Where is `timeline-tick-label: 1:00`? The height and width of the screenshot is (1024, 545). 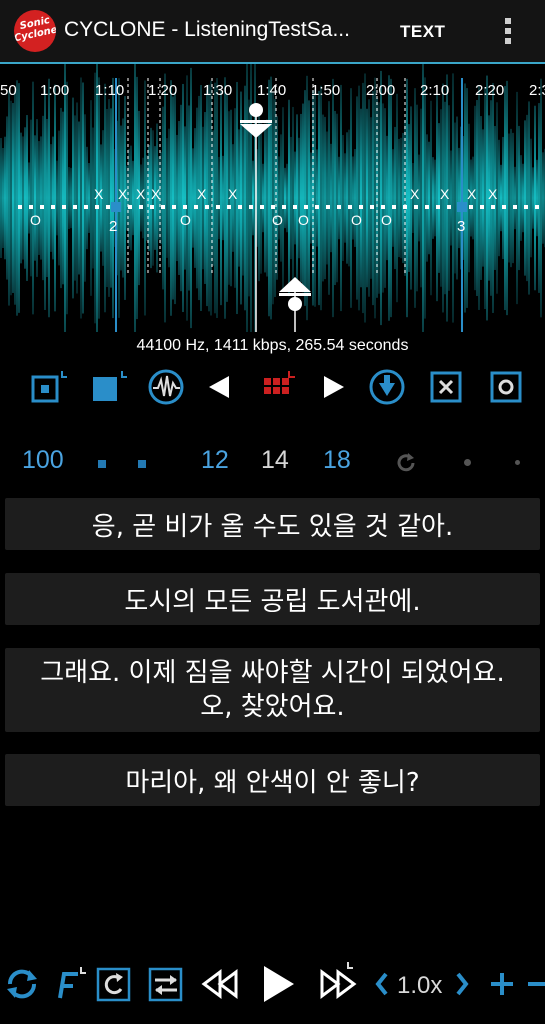
timeline-tick-label: 1:00 is located at coordinates (54, 90).